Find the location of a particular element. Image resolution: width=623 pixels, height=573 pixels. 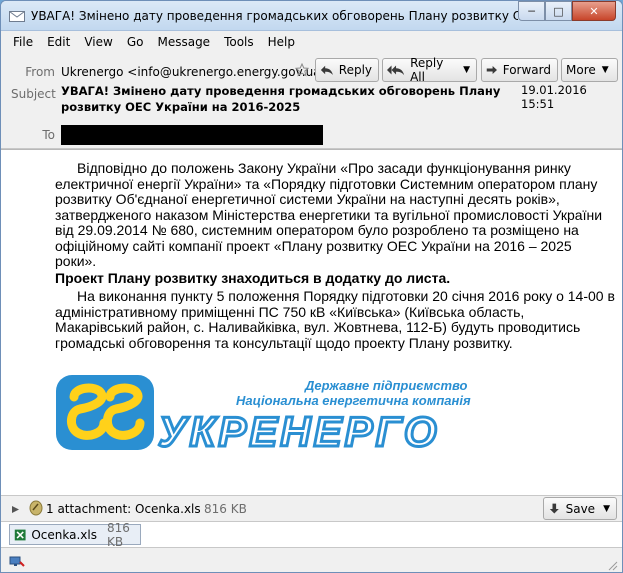

from-label: From is located at coordinates (40, 72).